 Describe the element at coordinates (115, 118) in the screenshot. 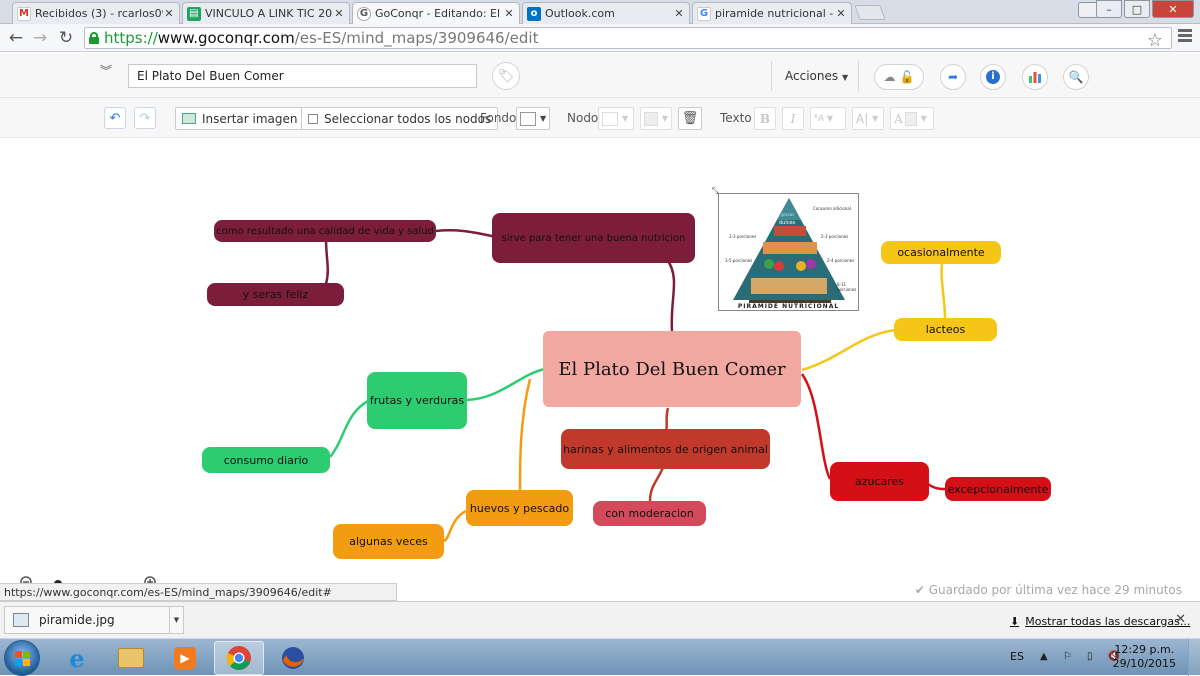

I see `undo-icon: ↶` at that location.